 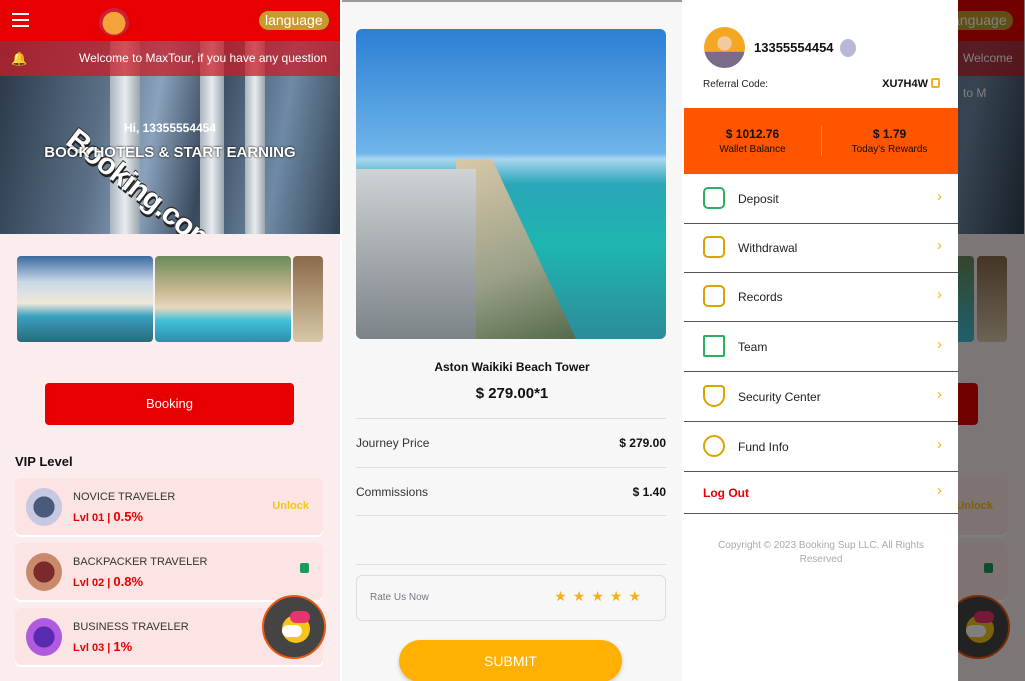 What do you see at coordinates (140, 562) in the screenshot?
I see `vip-name: BACKPACKER TRAVELER` at bounding box center [140, 562].